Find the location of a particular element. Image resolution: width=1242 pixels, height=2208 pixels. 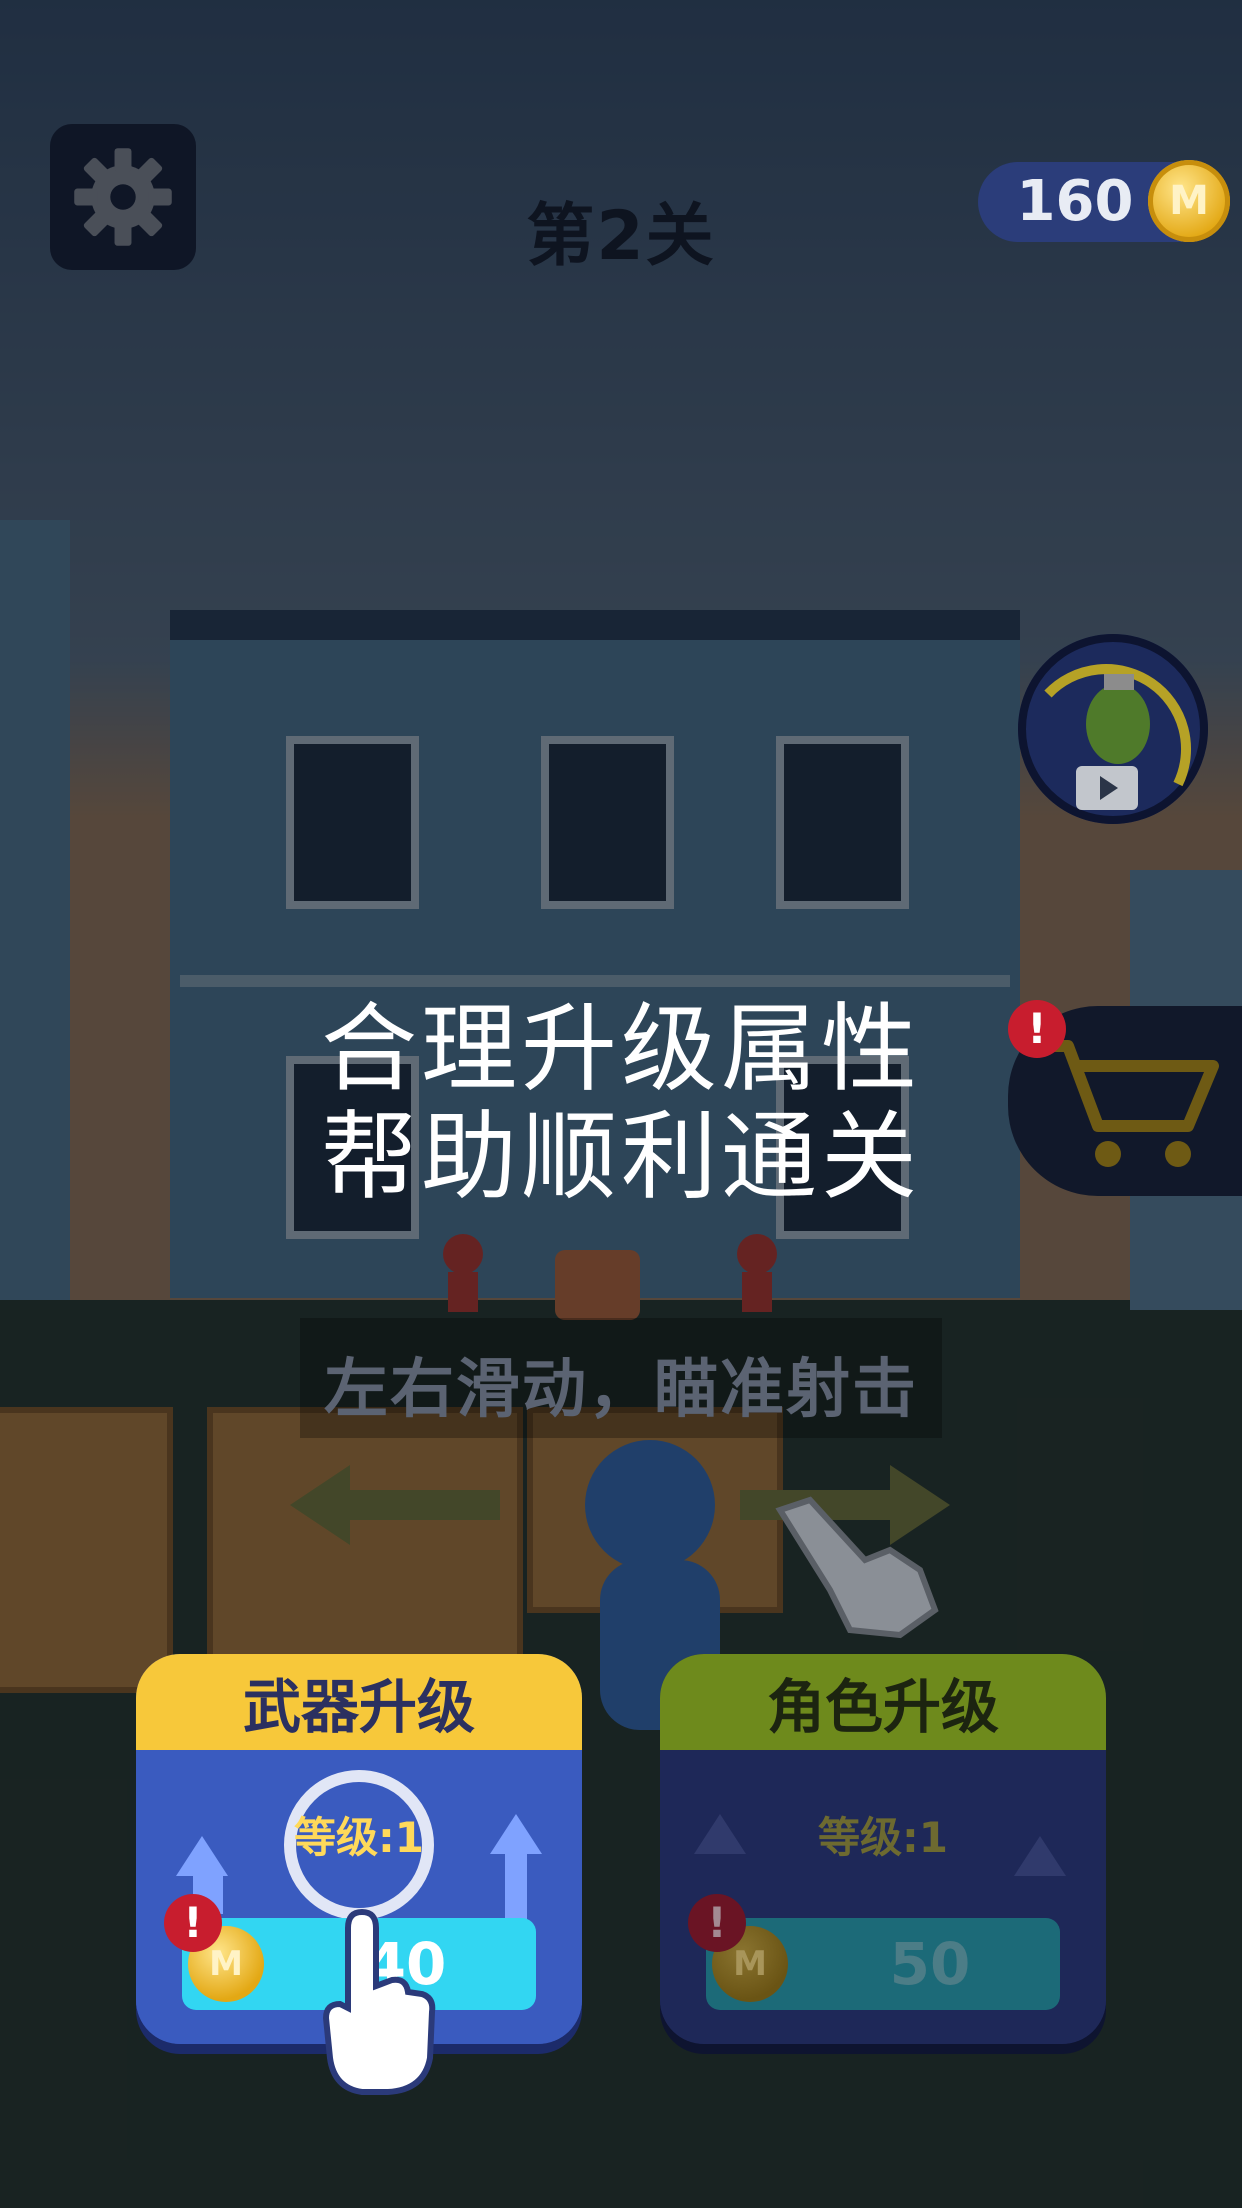

character-price: 50 is located at coordinates (930, 1964).